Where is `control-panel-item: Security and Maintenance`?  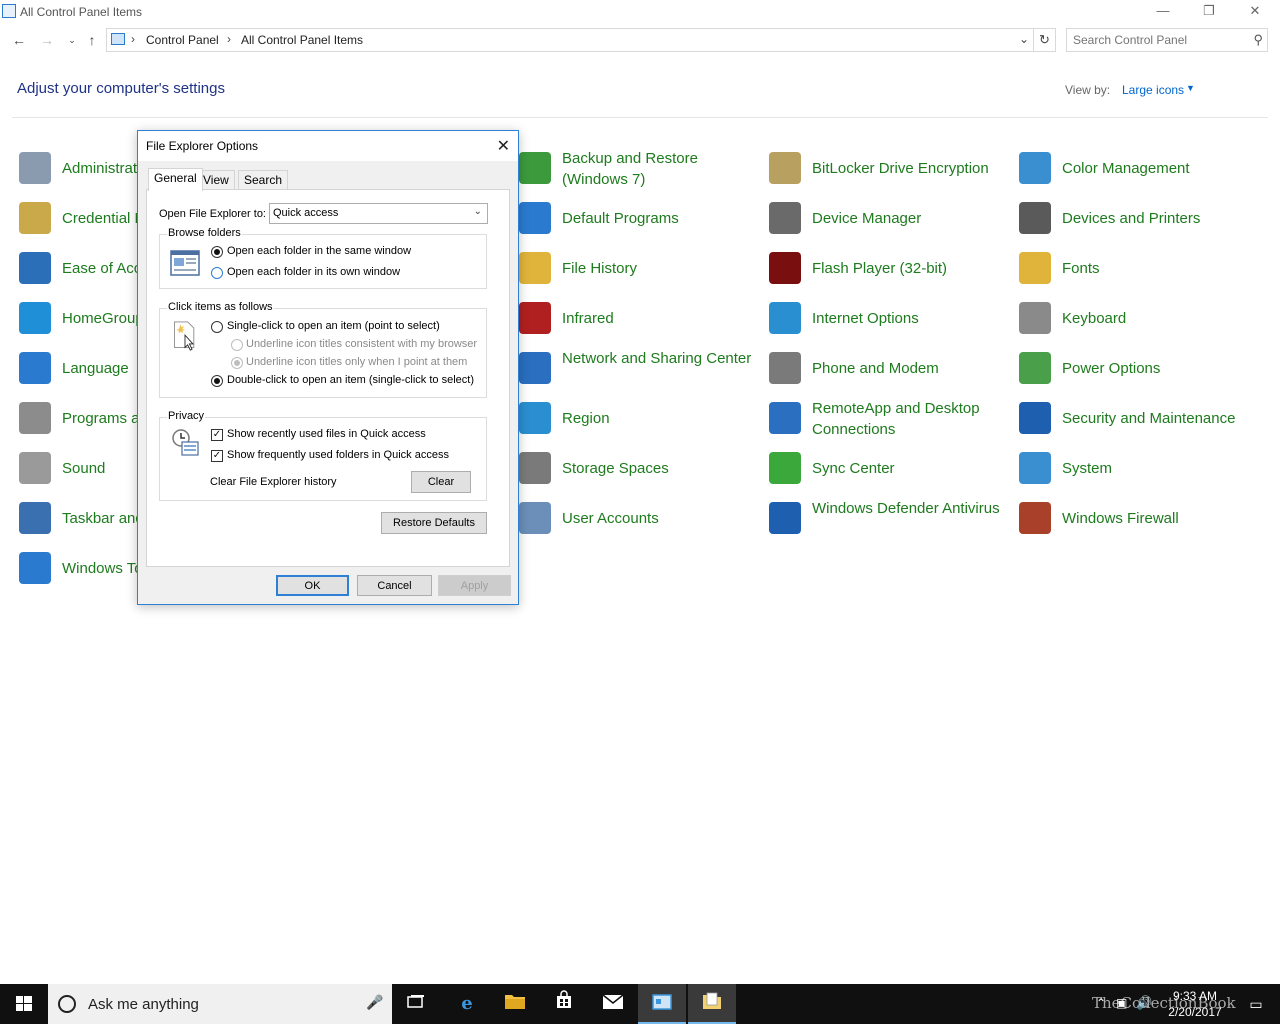
control-panel-item: Security and Maintenance is located at coordinates (1141, 418).